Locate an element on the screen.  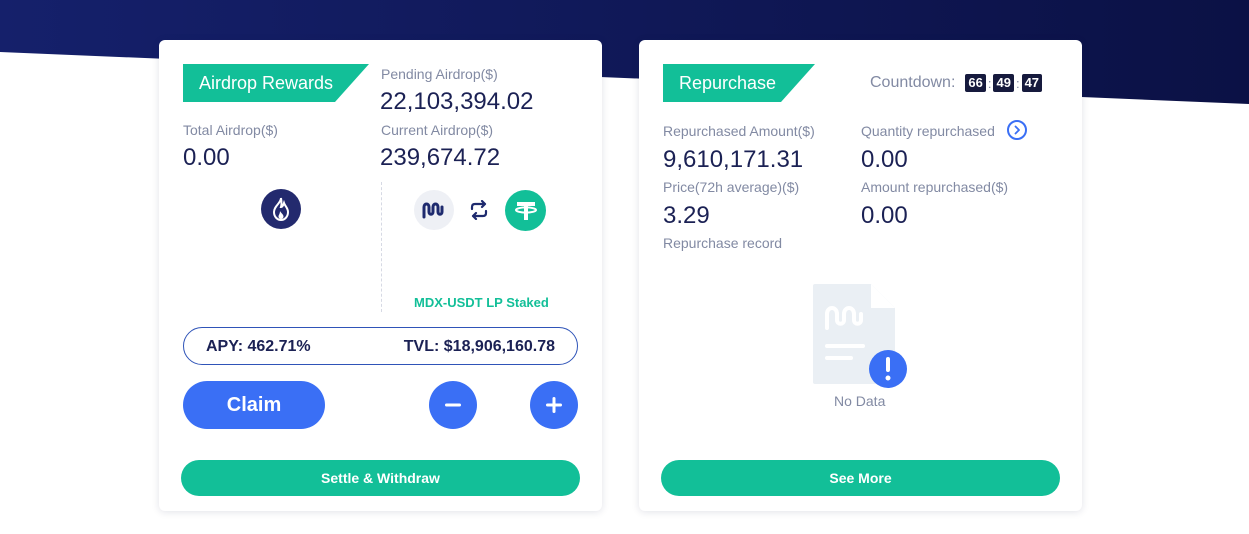
chevron-right-icon is located at coordinates (1017, 130).